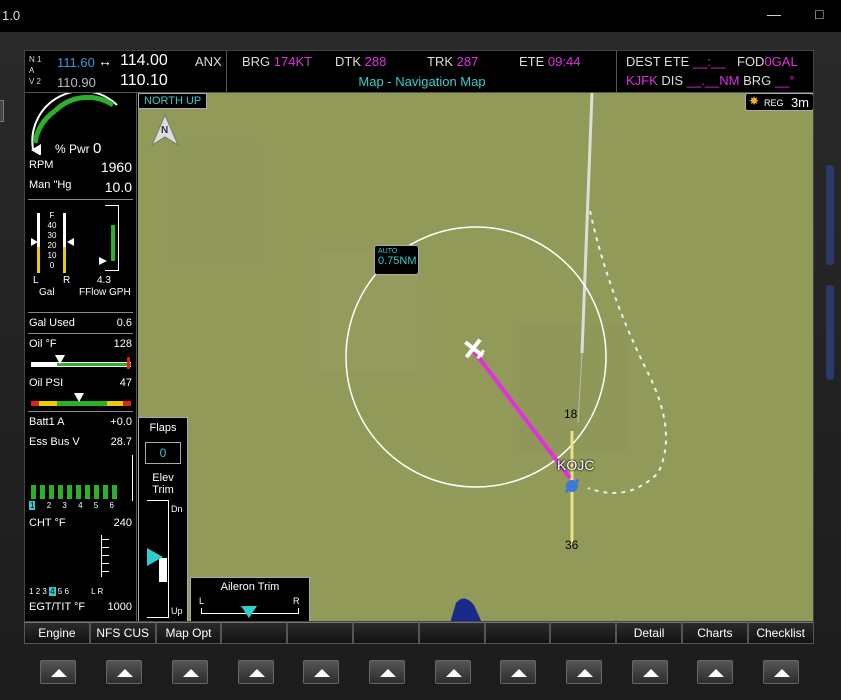 The height and width of the screenshot is (700, 841). What do you see at coordinates (575, 465) in the screenshot?
I see `airport-label: KOJC` at bounding box center [575, 465].